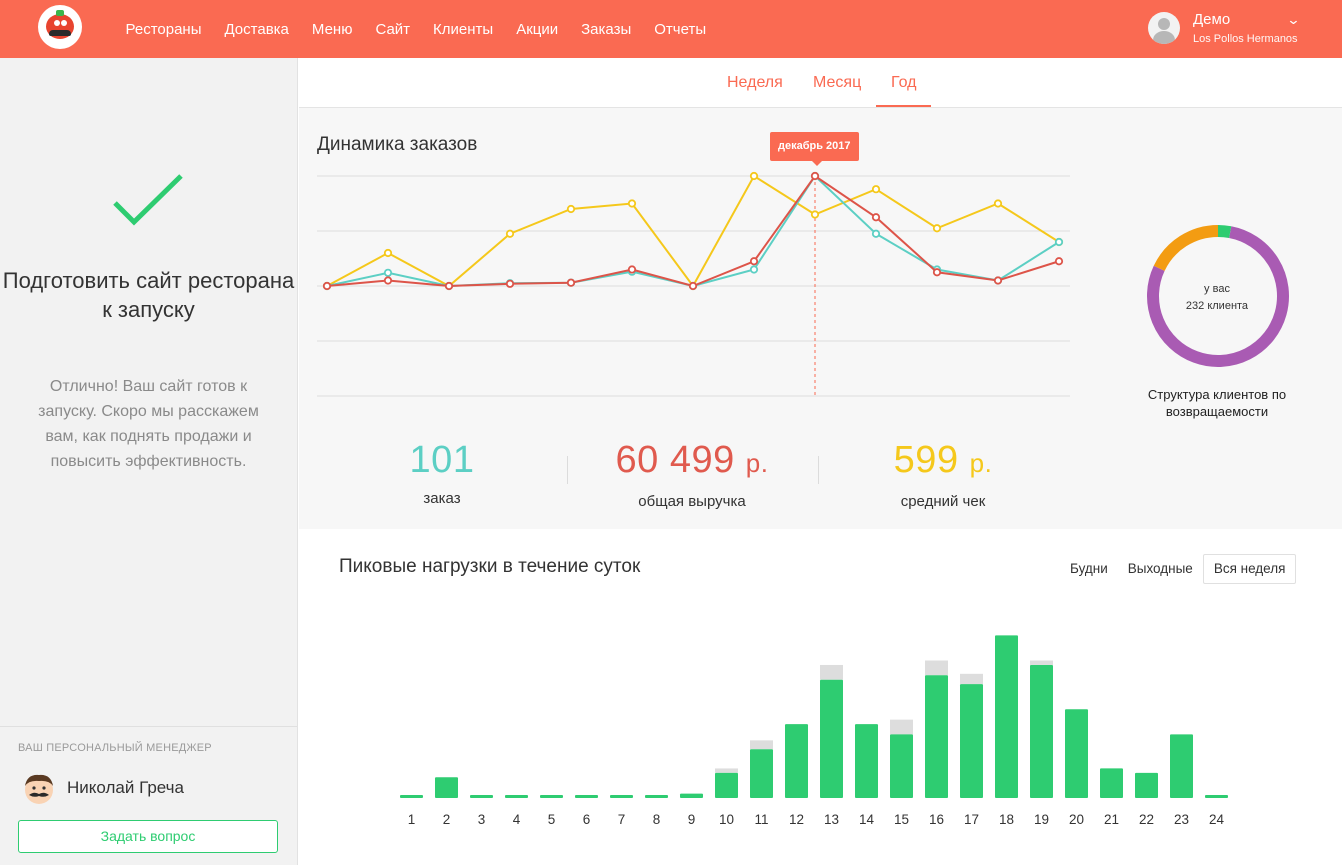 The width and height of the screenshot is (1342, 865). Describe the element at coordinates (1089, 569) in the screenshot. I see `filter-weekdays: Будни` at that location.